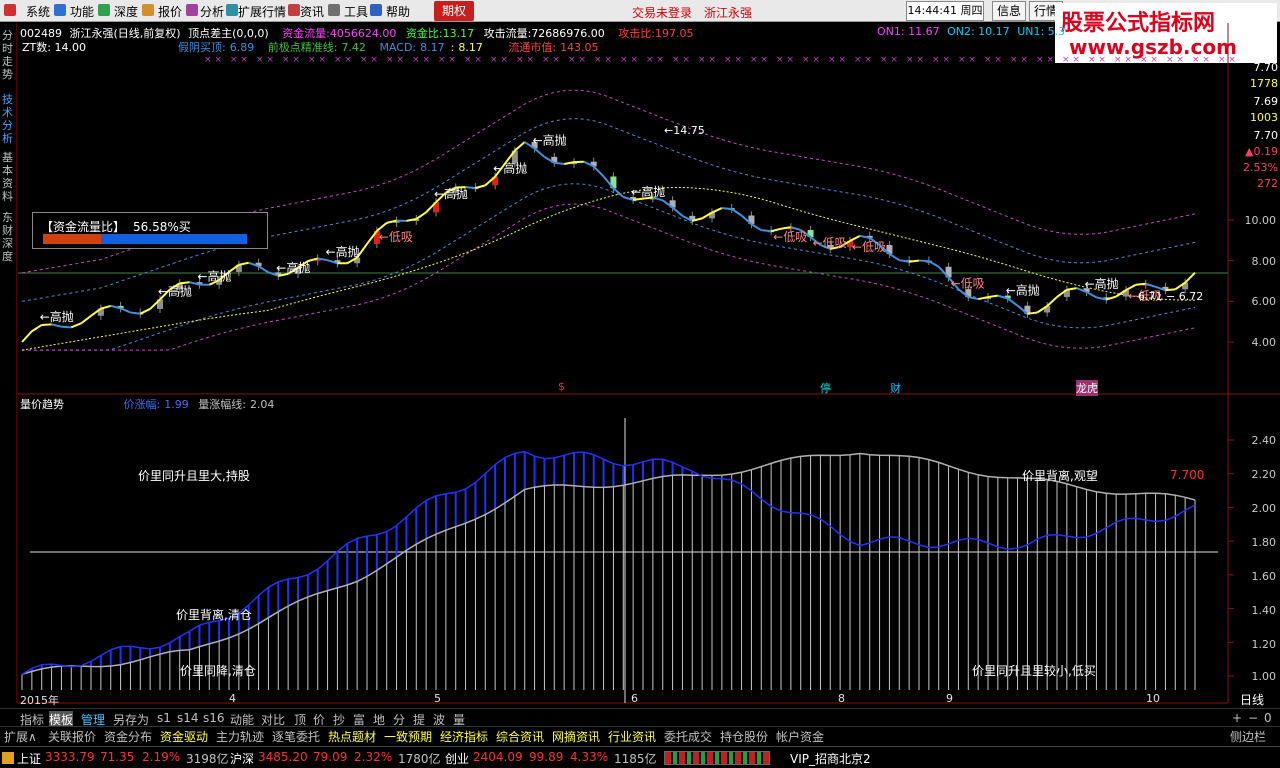 The image size is (1280, 768). Describe the element at coordinates (419, 759) in the screenshot. I see `sz-amount: 1780亿` at that location.